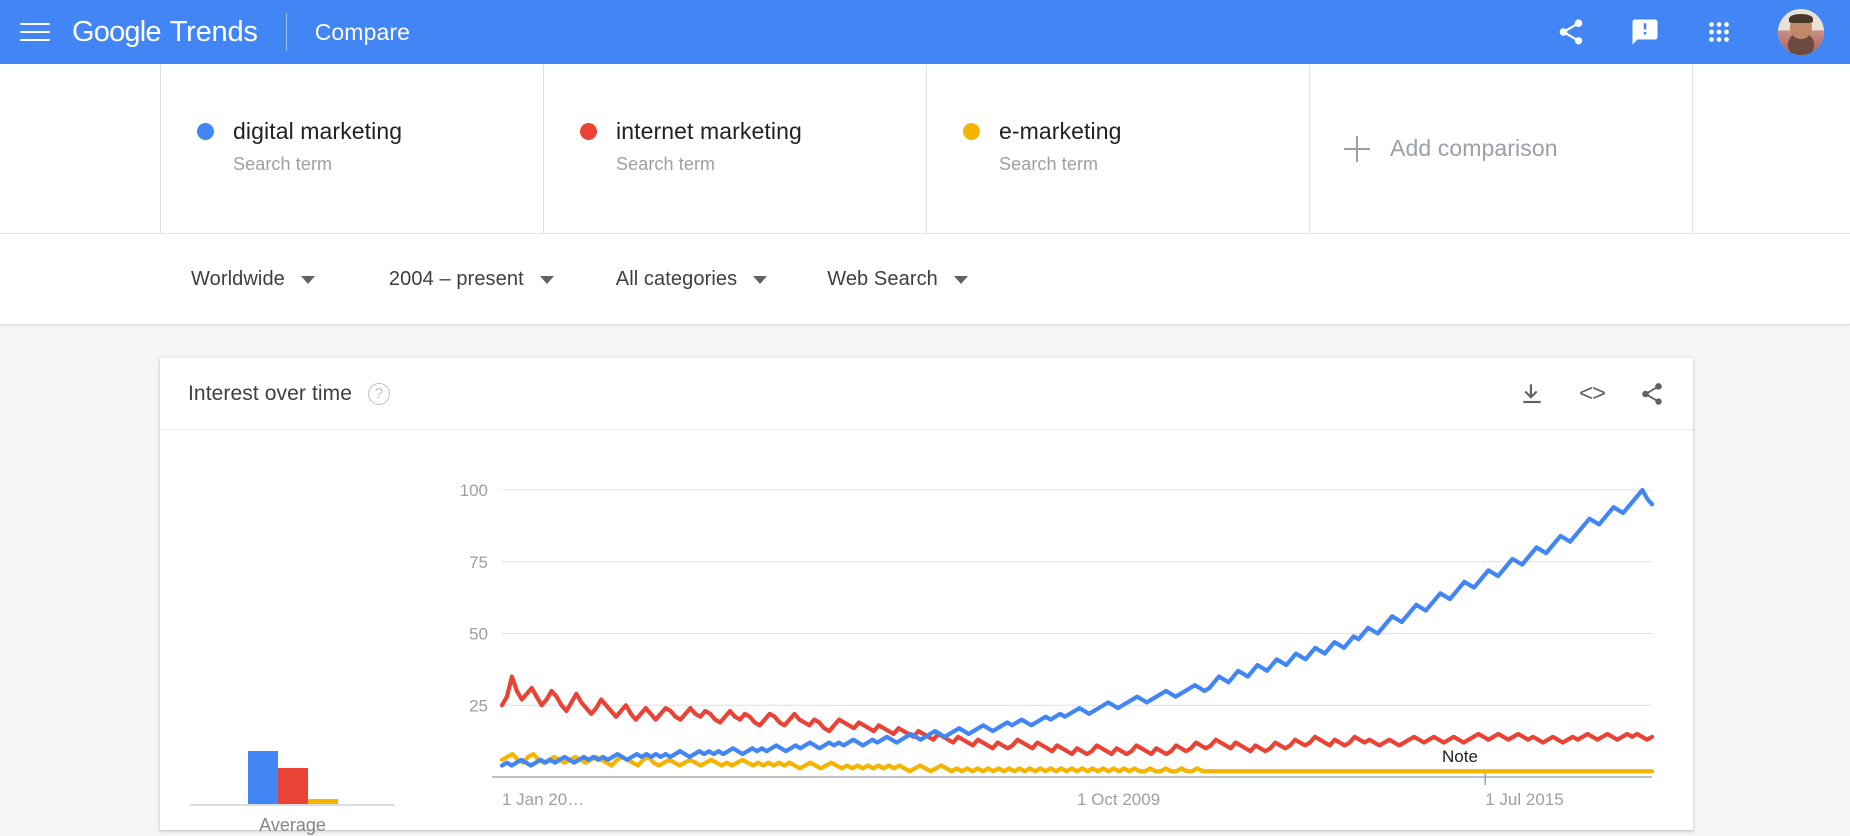 The height and width of the screenshot is (836, 1850). What do you see at coordinates (270, 393) in the screenshot?
I see `card-title: Interest over time` at bounding box center [270, 393].